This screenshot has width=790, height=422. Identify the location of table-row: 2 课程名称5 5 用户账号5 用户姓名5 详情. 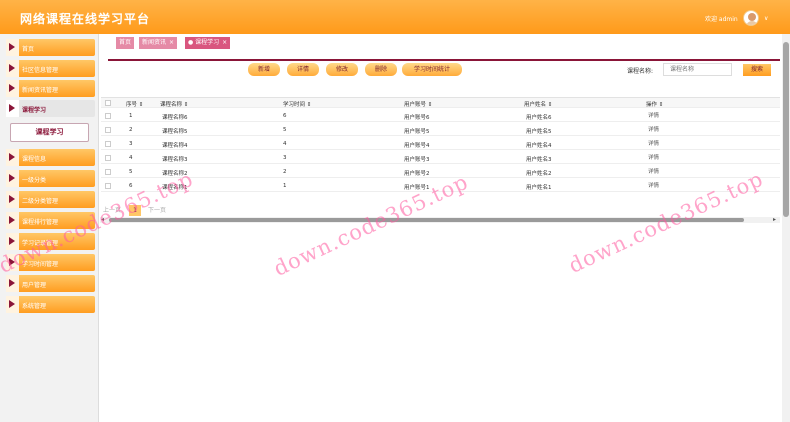
(440, 130).